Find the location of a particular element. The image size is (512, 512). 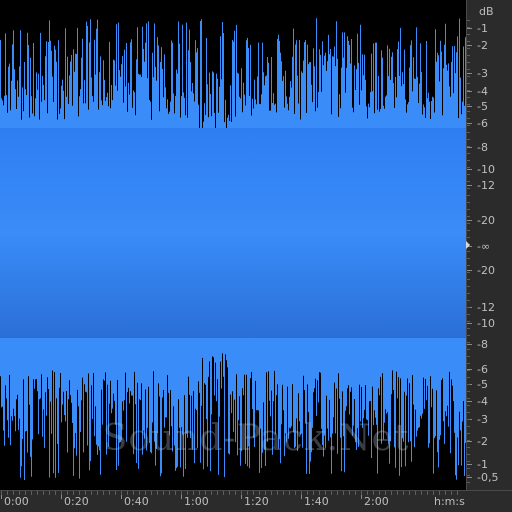

db-label: -6 is located at coordinates (482, 369).